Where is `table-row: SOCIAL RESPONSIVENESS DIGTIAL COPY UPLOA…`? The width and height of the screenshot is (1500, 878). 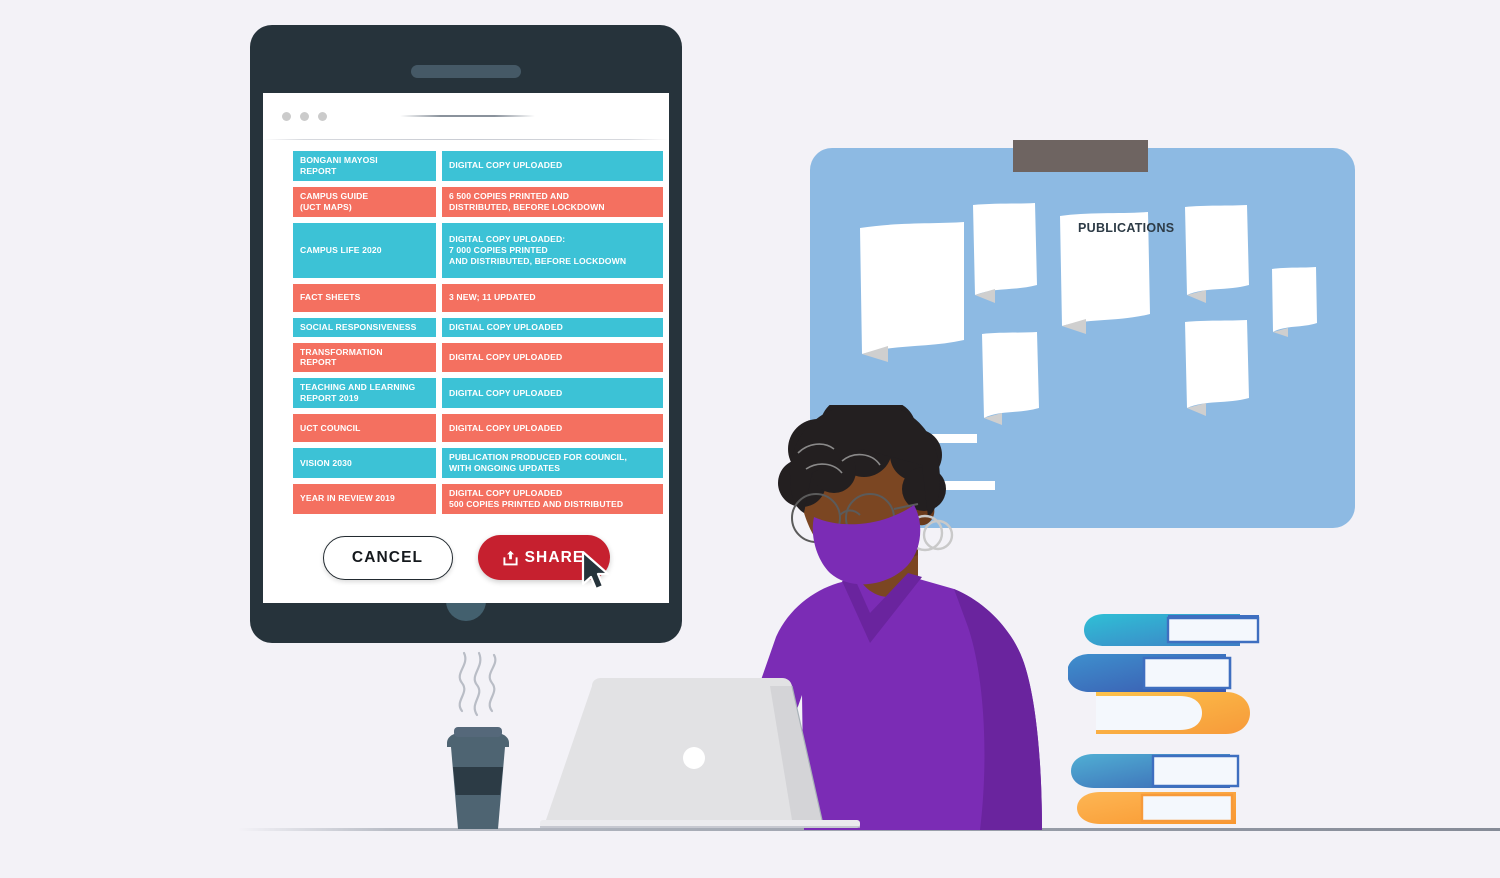 table-row: SOCIAL RESPONSIVENESS DIGTIAL COPY UPLOA… is located at coordinates (478, 327).